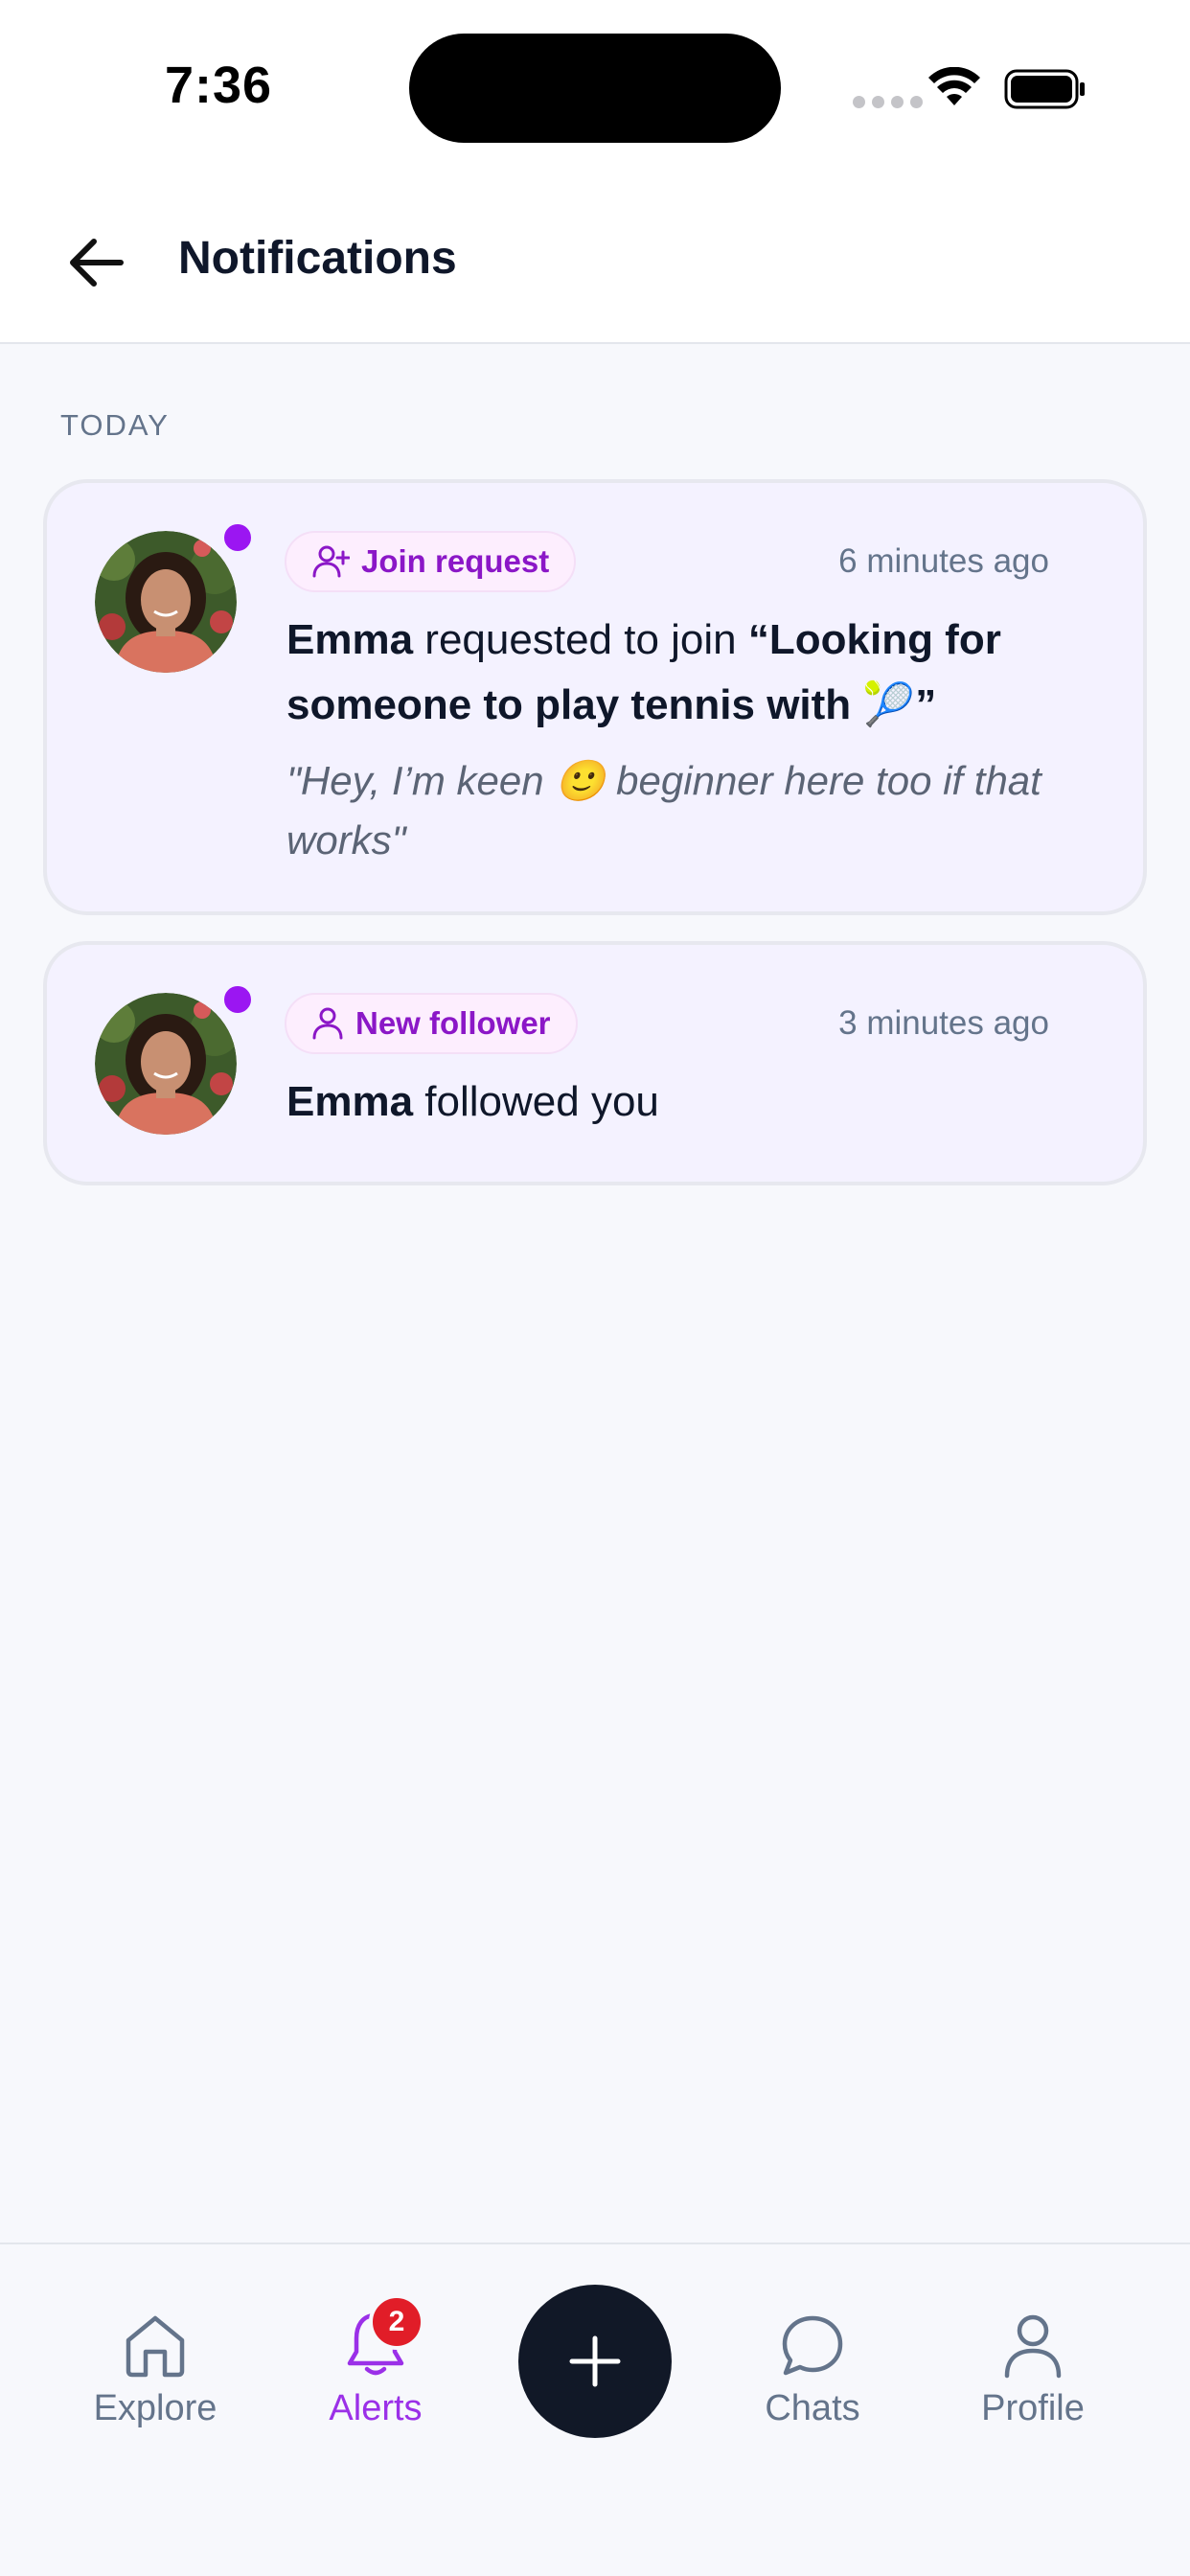 The image size is (1190, 2576). I want to click on nav-label: Explore, so click(155, 2408).